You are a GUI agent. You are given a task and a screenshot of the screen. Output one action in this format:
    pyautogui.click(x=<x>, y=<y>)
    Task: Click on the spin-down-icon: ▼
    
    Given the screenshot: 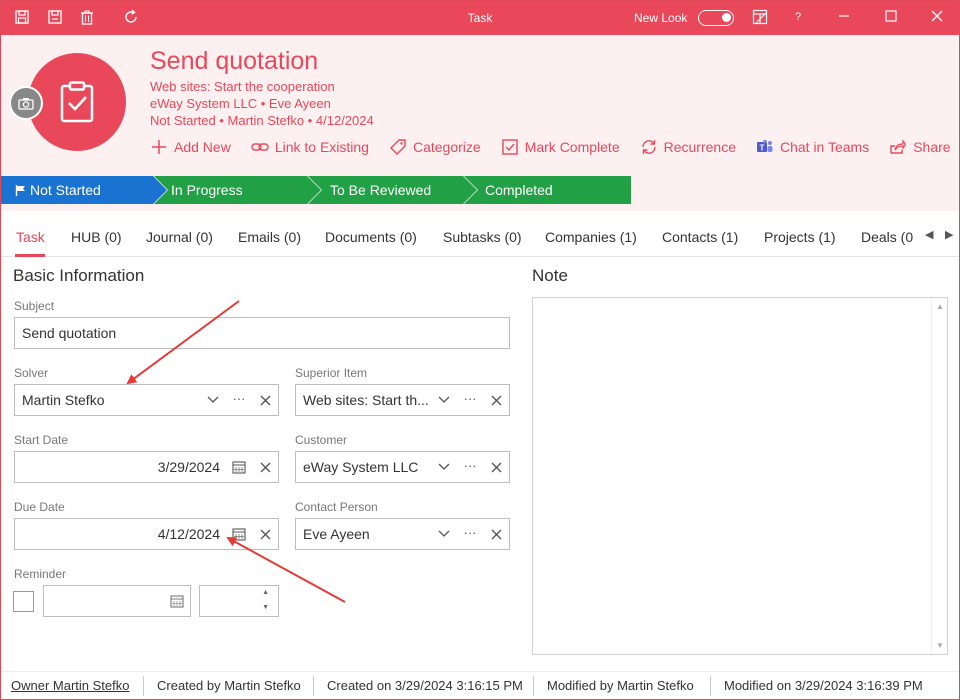 What is the action you would take?
    pyautogui.click(x=265, y=607)
    